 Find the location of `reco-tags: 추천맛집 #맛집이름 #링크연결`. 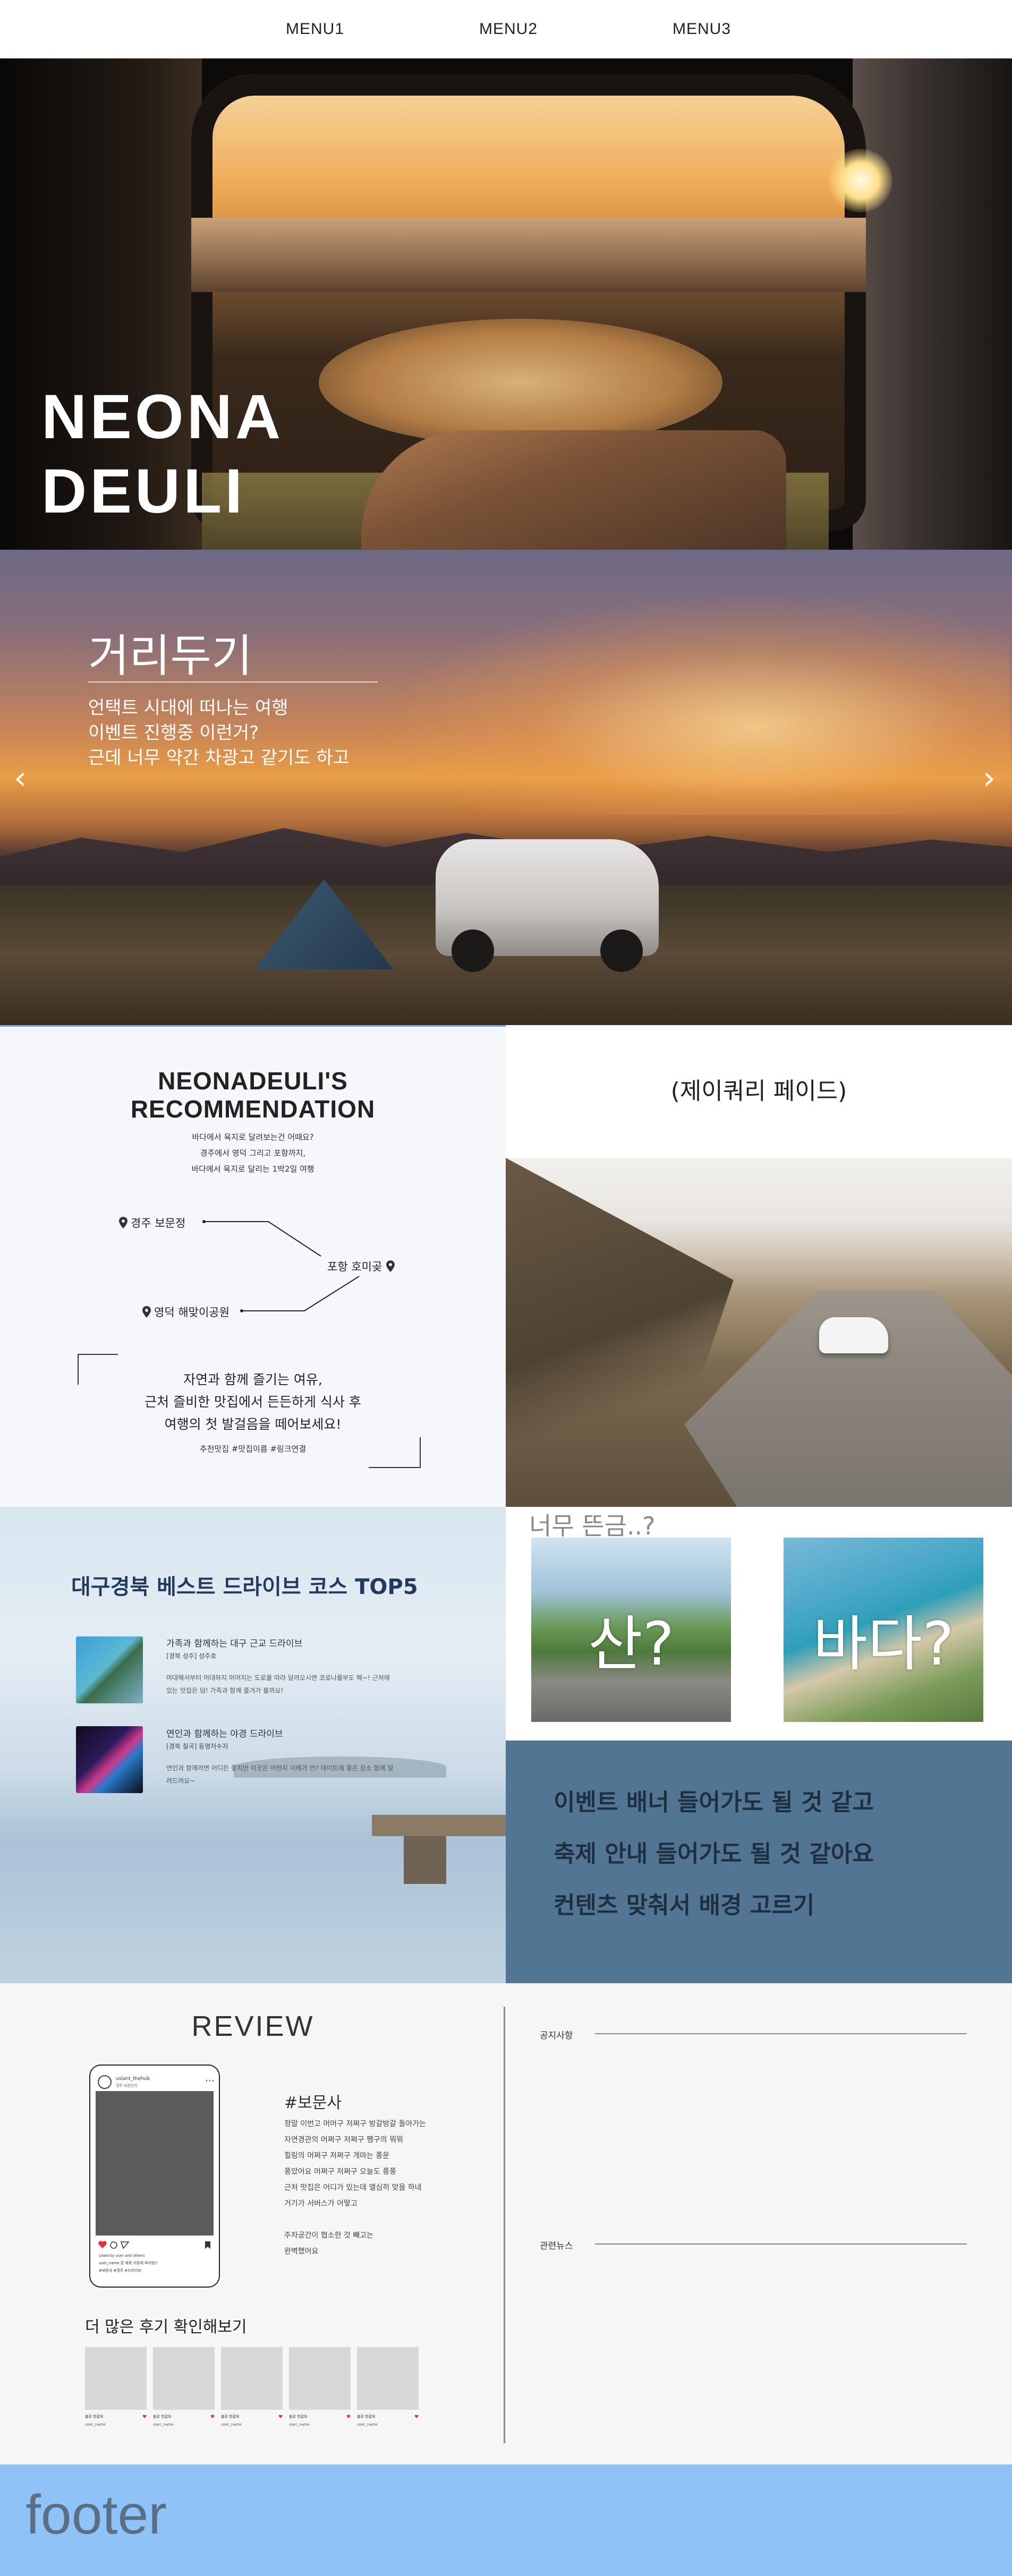

reco-tags: 추천맛집 #맛집이름 #링크연결 is located at coordinates (253, 1449).